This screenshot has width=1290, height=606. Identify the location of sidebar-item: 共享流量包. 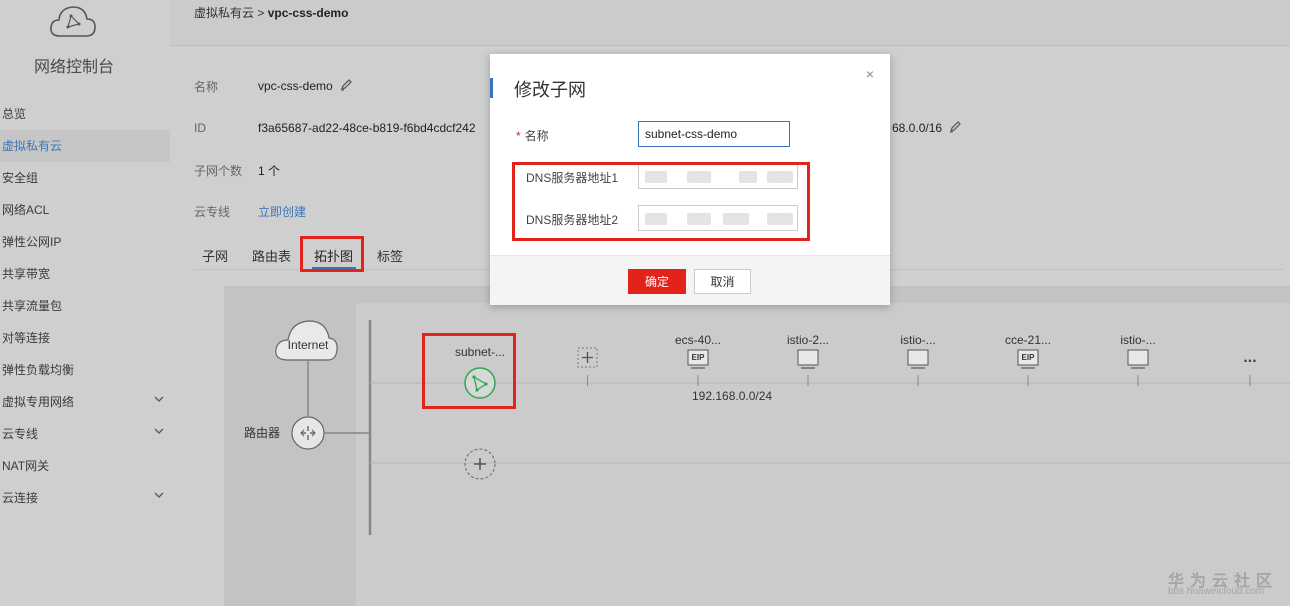
(85, 306).